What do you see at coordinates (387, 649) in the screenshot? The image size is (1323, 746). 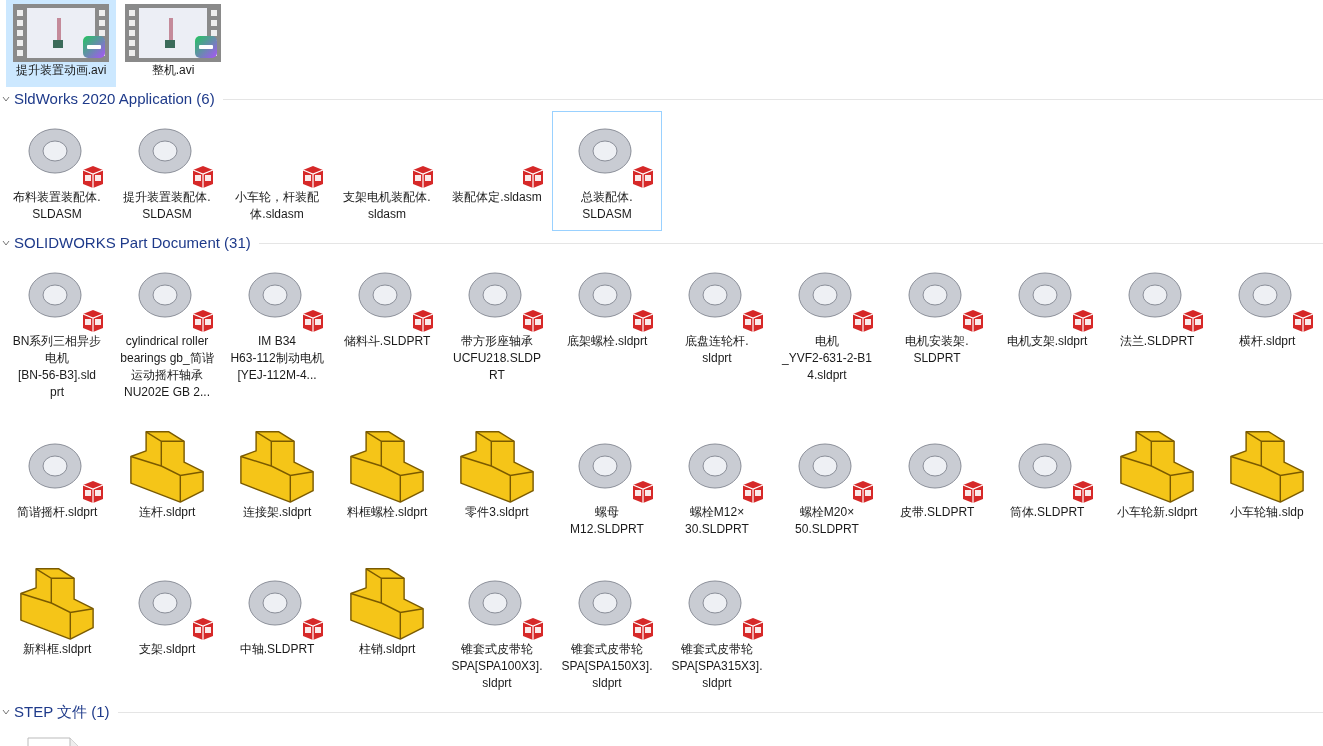 I see `file-name: 柱销.sldprt` at bounding box center [387, 649].